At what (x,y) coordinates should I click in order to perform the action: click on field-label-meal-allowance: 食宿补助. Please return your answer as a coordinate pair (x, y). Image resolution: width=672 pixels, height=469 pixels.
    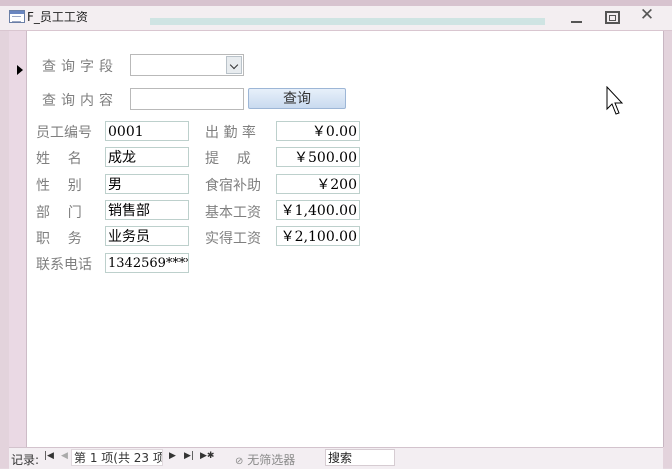
    Looking at the image, I should click on (233, 186).